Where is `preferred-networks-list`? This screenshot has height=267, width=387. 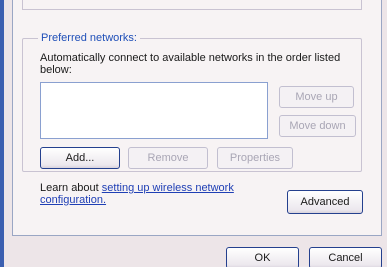 preferred-networks-list is located at coordinates (154, 110).